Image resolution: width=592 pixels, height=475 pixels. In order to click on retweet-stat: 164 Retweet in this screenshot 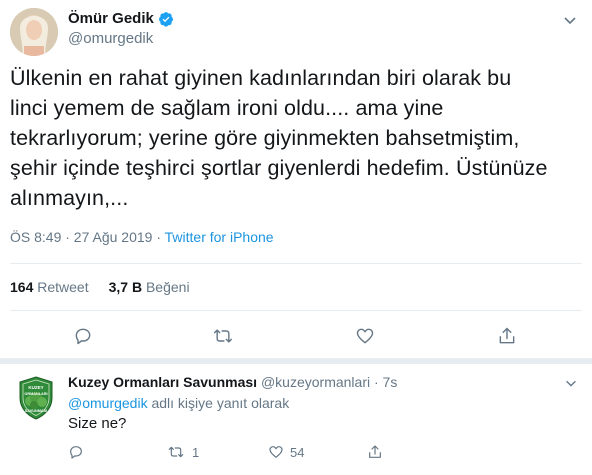, I will do `click(49, 287)`.